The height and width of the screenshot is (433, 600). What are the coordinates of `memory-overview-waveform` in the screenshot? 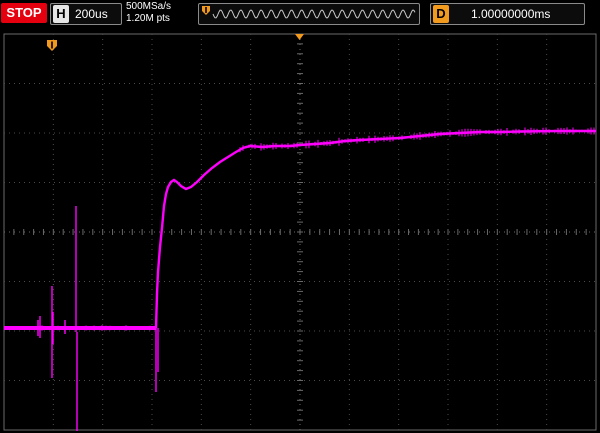 It's located at (309, 12).